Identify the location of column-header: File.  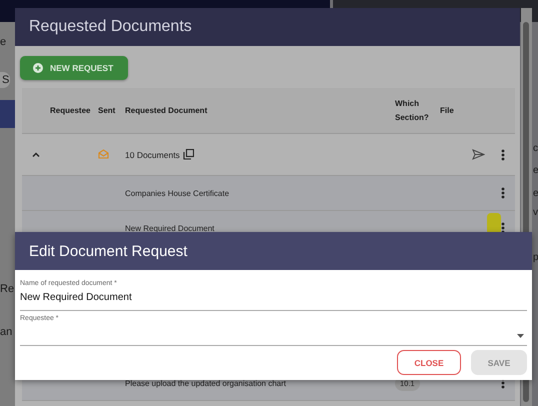
(447, 110).